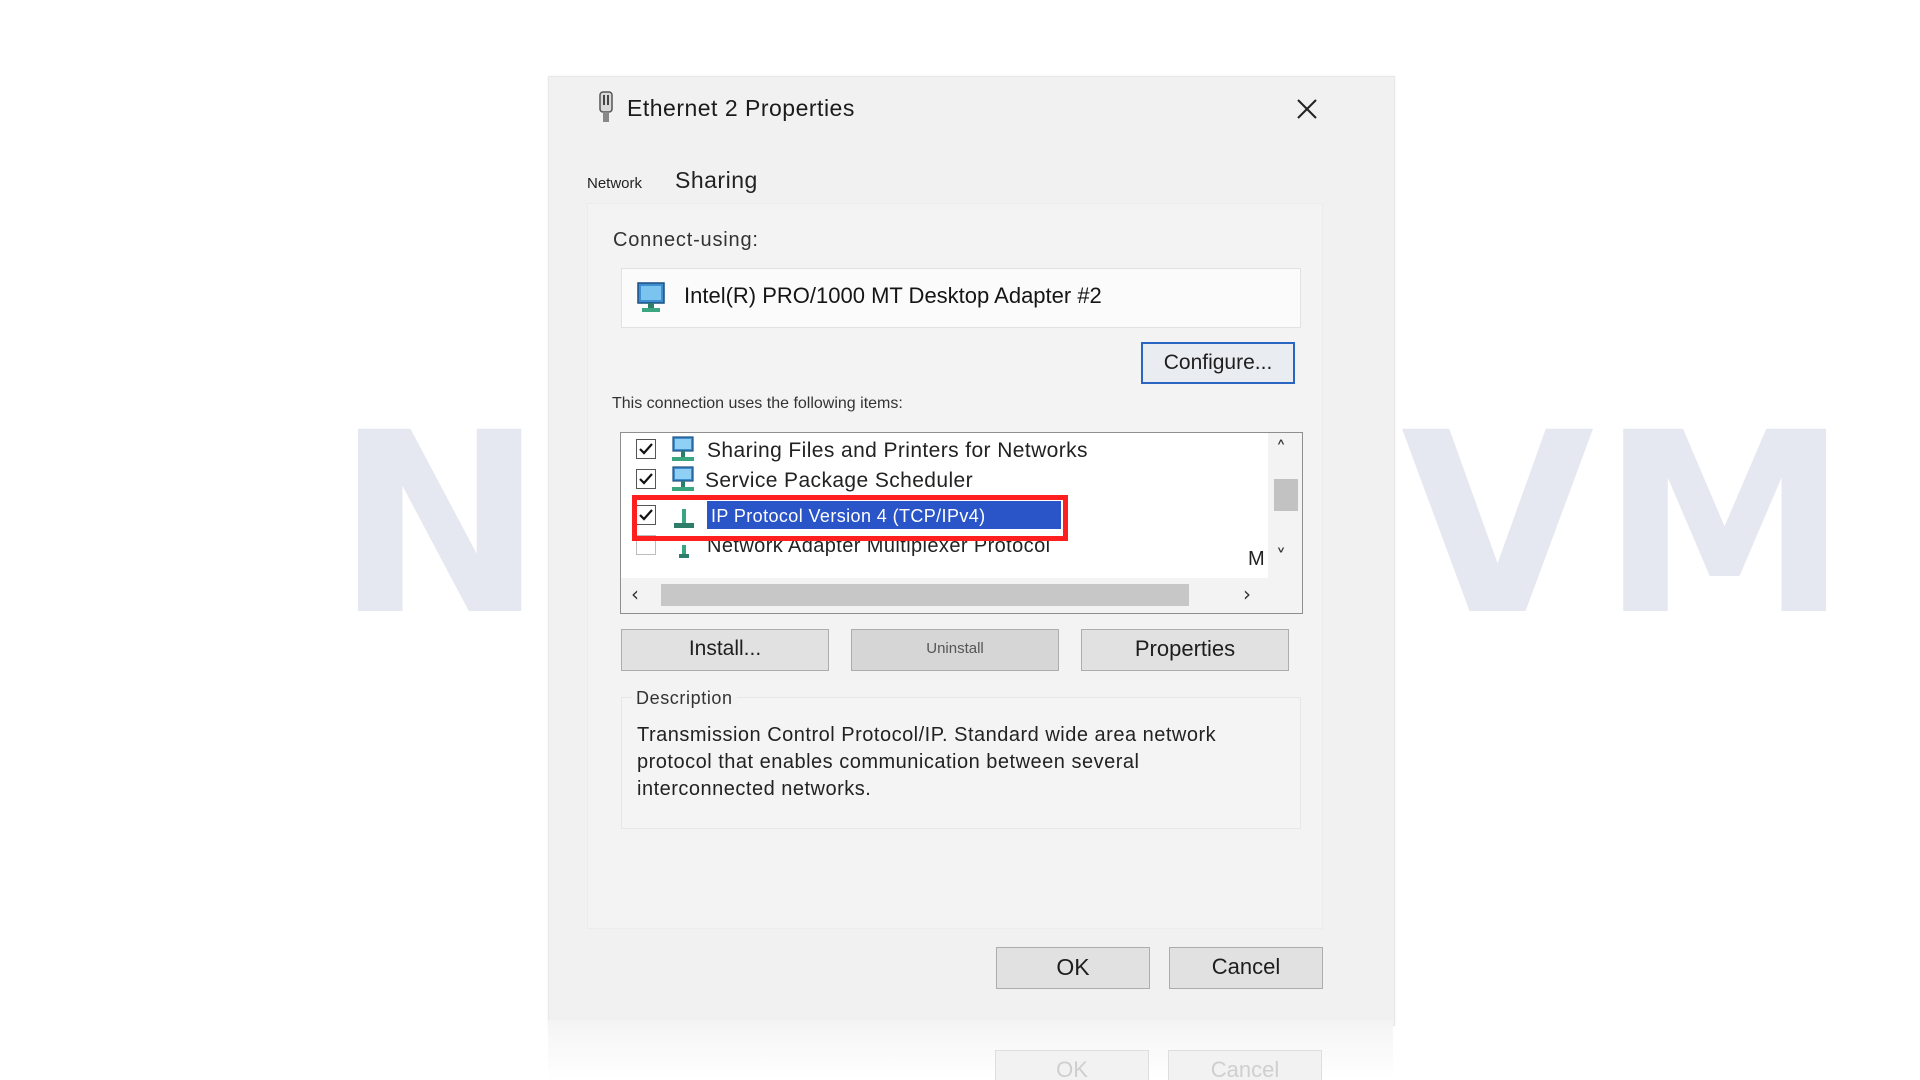 The image size is (1920, 1080). Describe the element at coordinates (839, 480) in the screenshot. I see `item-label: Service Package Scheduler` at that location.